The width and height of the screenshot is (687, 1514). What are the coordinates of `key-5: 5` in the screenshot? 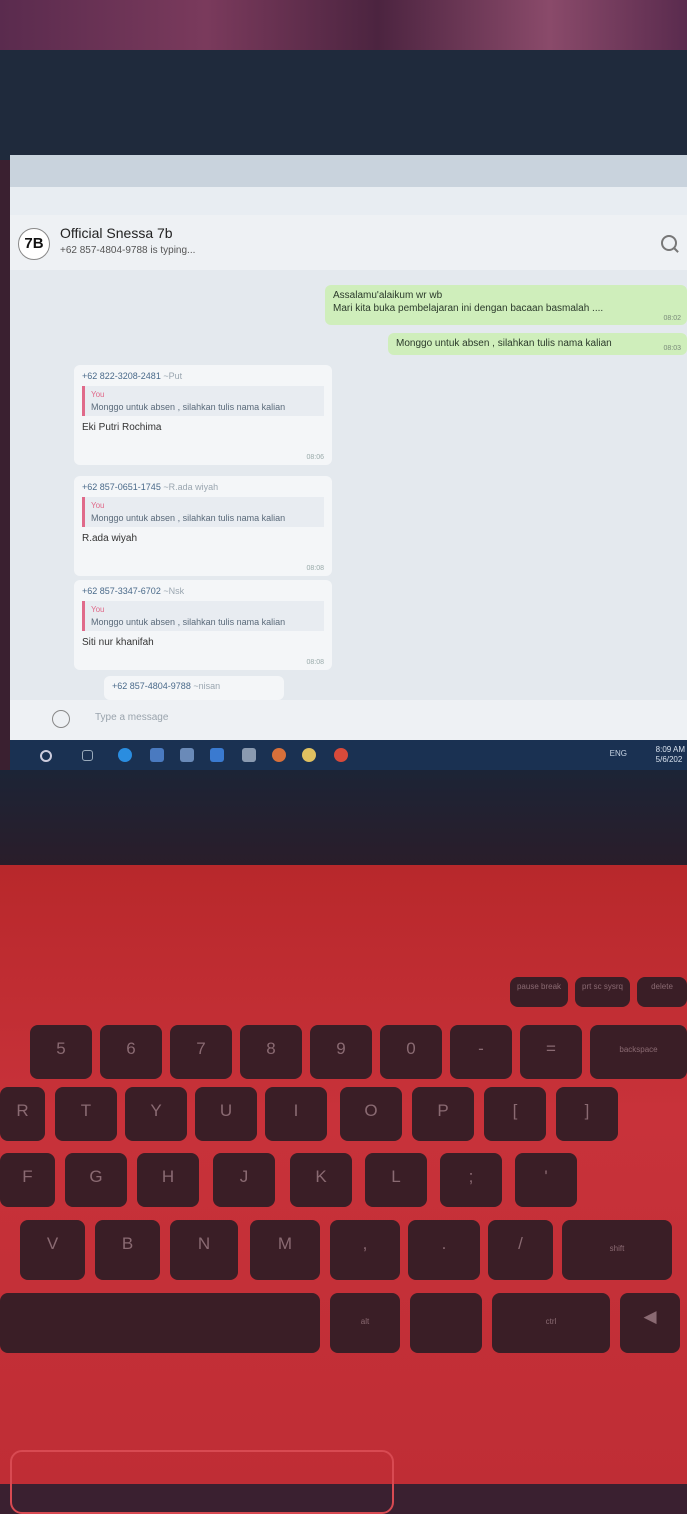 It's located at (61, 1052).